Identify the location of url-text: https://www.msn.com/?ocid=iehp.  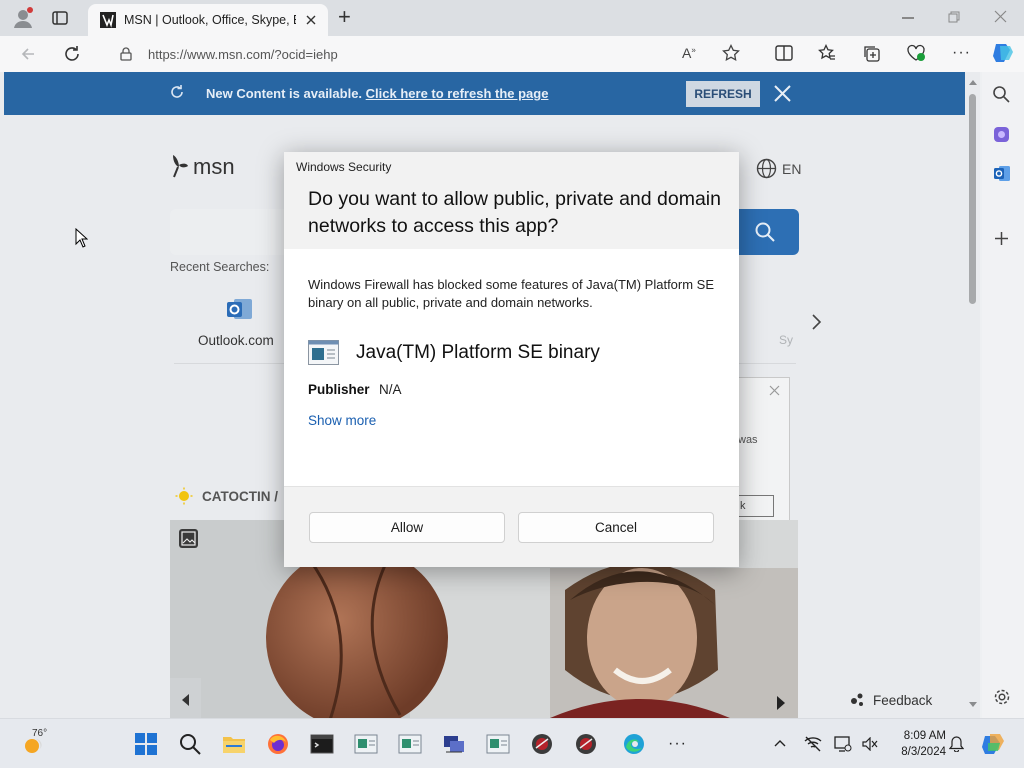
(243, 54).